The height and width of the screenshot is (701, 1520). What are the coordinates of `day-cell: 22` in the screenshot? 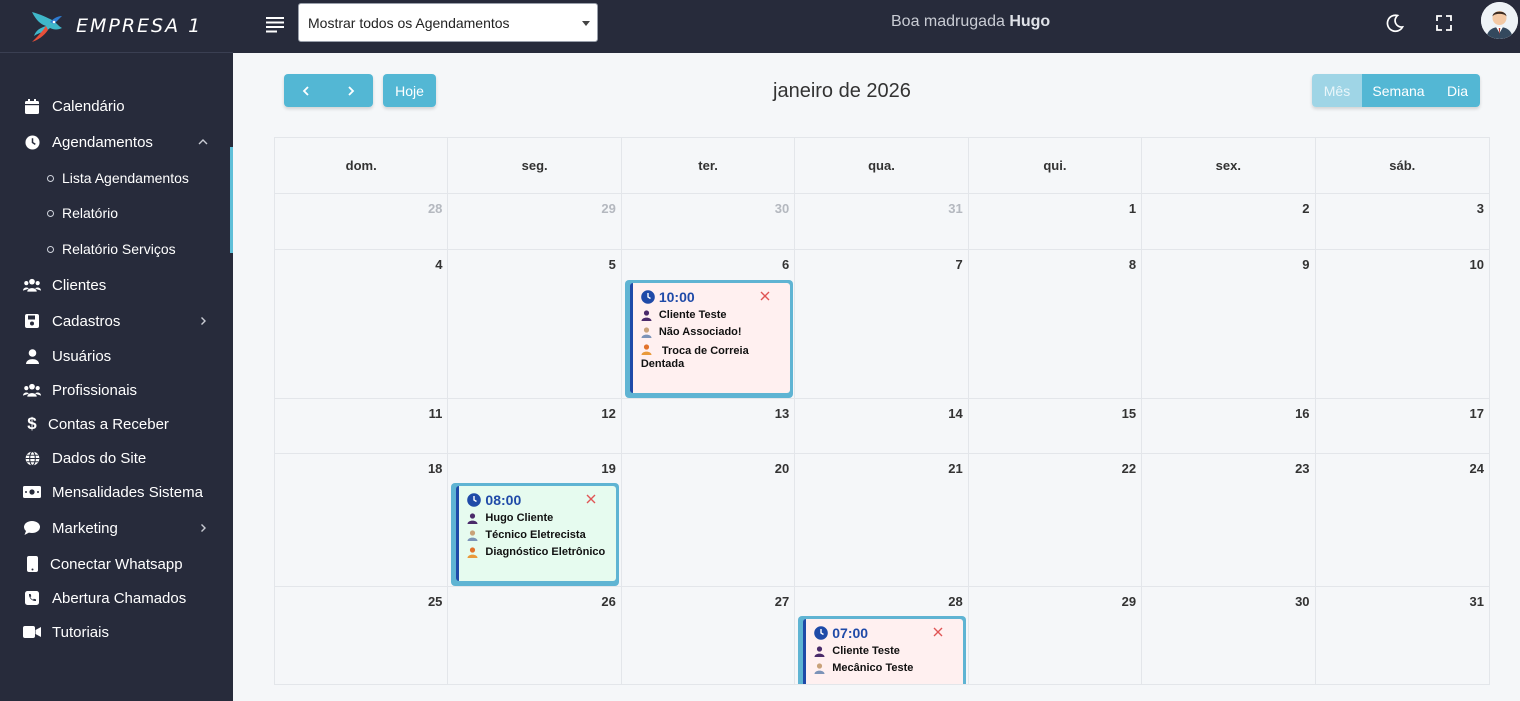 It's located at (1056, 520).